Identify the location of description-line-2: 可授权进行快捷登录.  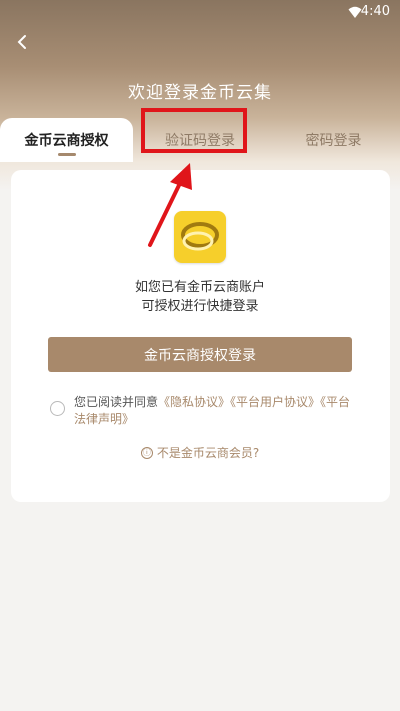
(200, 306).